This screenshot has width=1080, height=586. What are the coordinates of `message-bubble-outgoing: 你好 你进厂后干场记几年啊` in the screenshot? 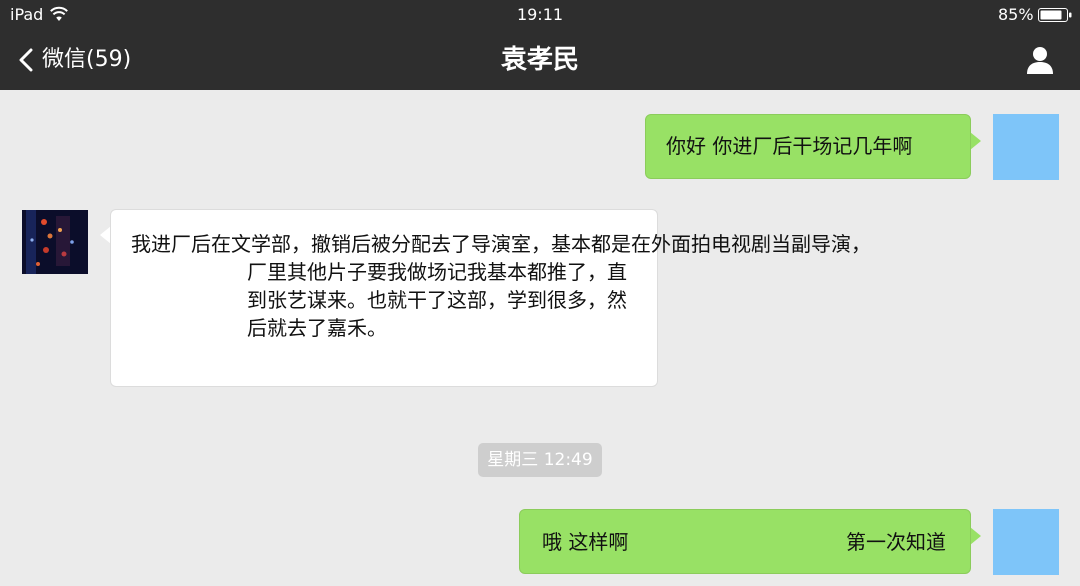 It's located at (808, 146).